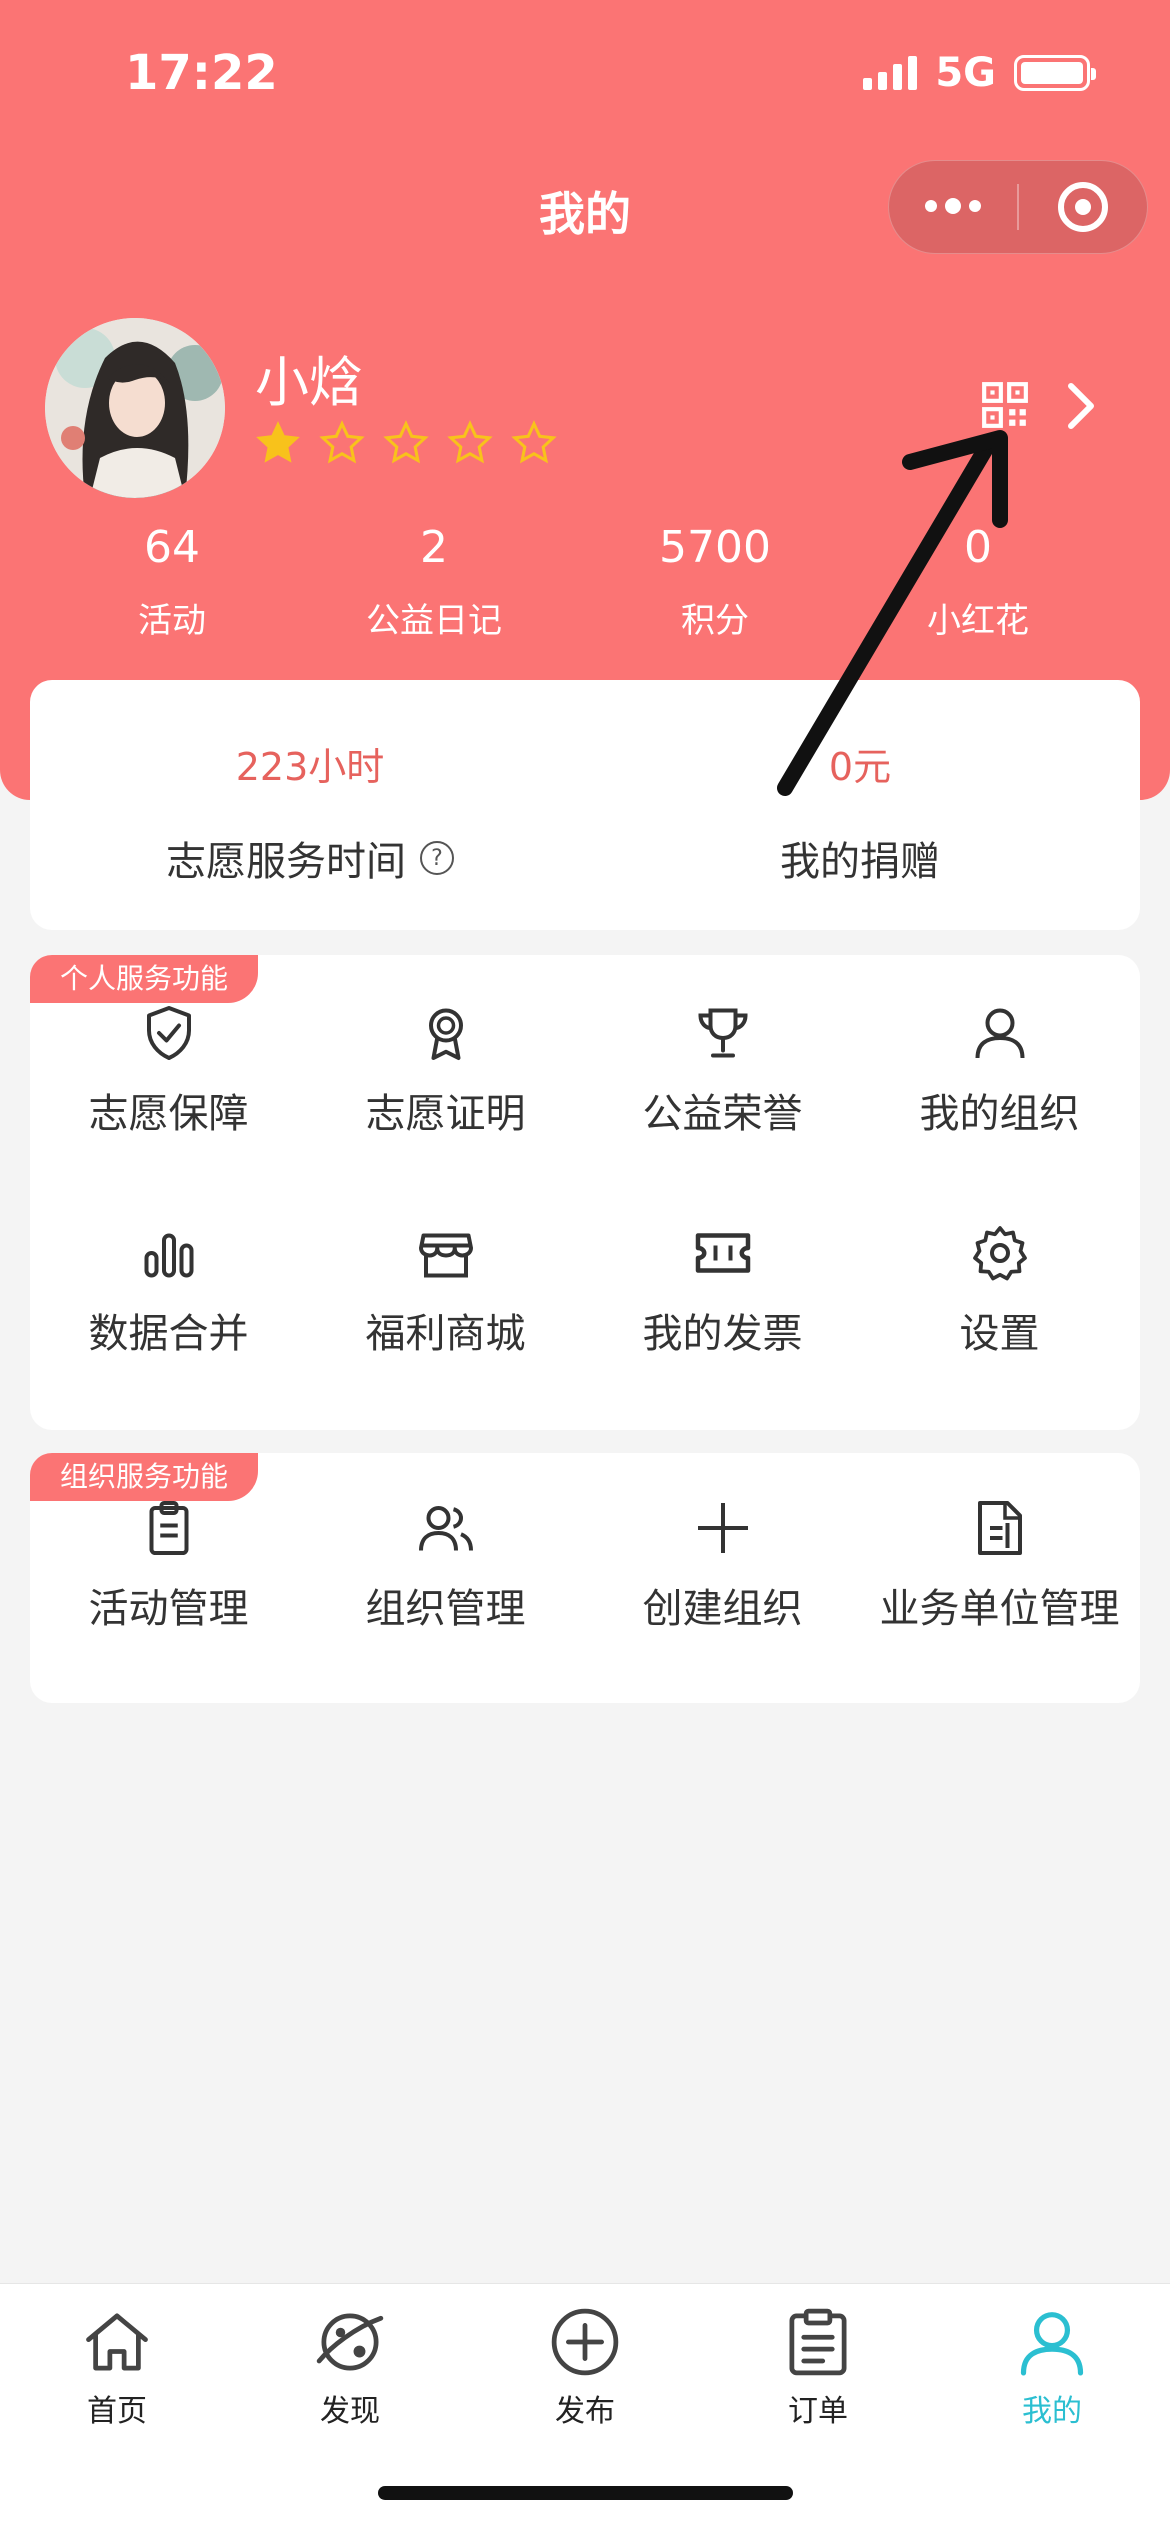  I want to click on stat-value: 2, so click(434, 547).